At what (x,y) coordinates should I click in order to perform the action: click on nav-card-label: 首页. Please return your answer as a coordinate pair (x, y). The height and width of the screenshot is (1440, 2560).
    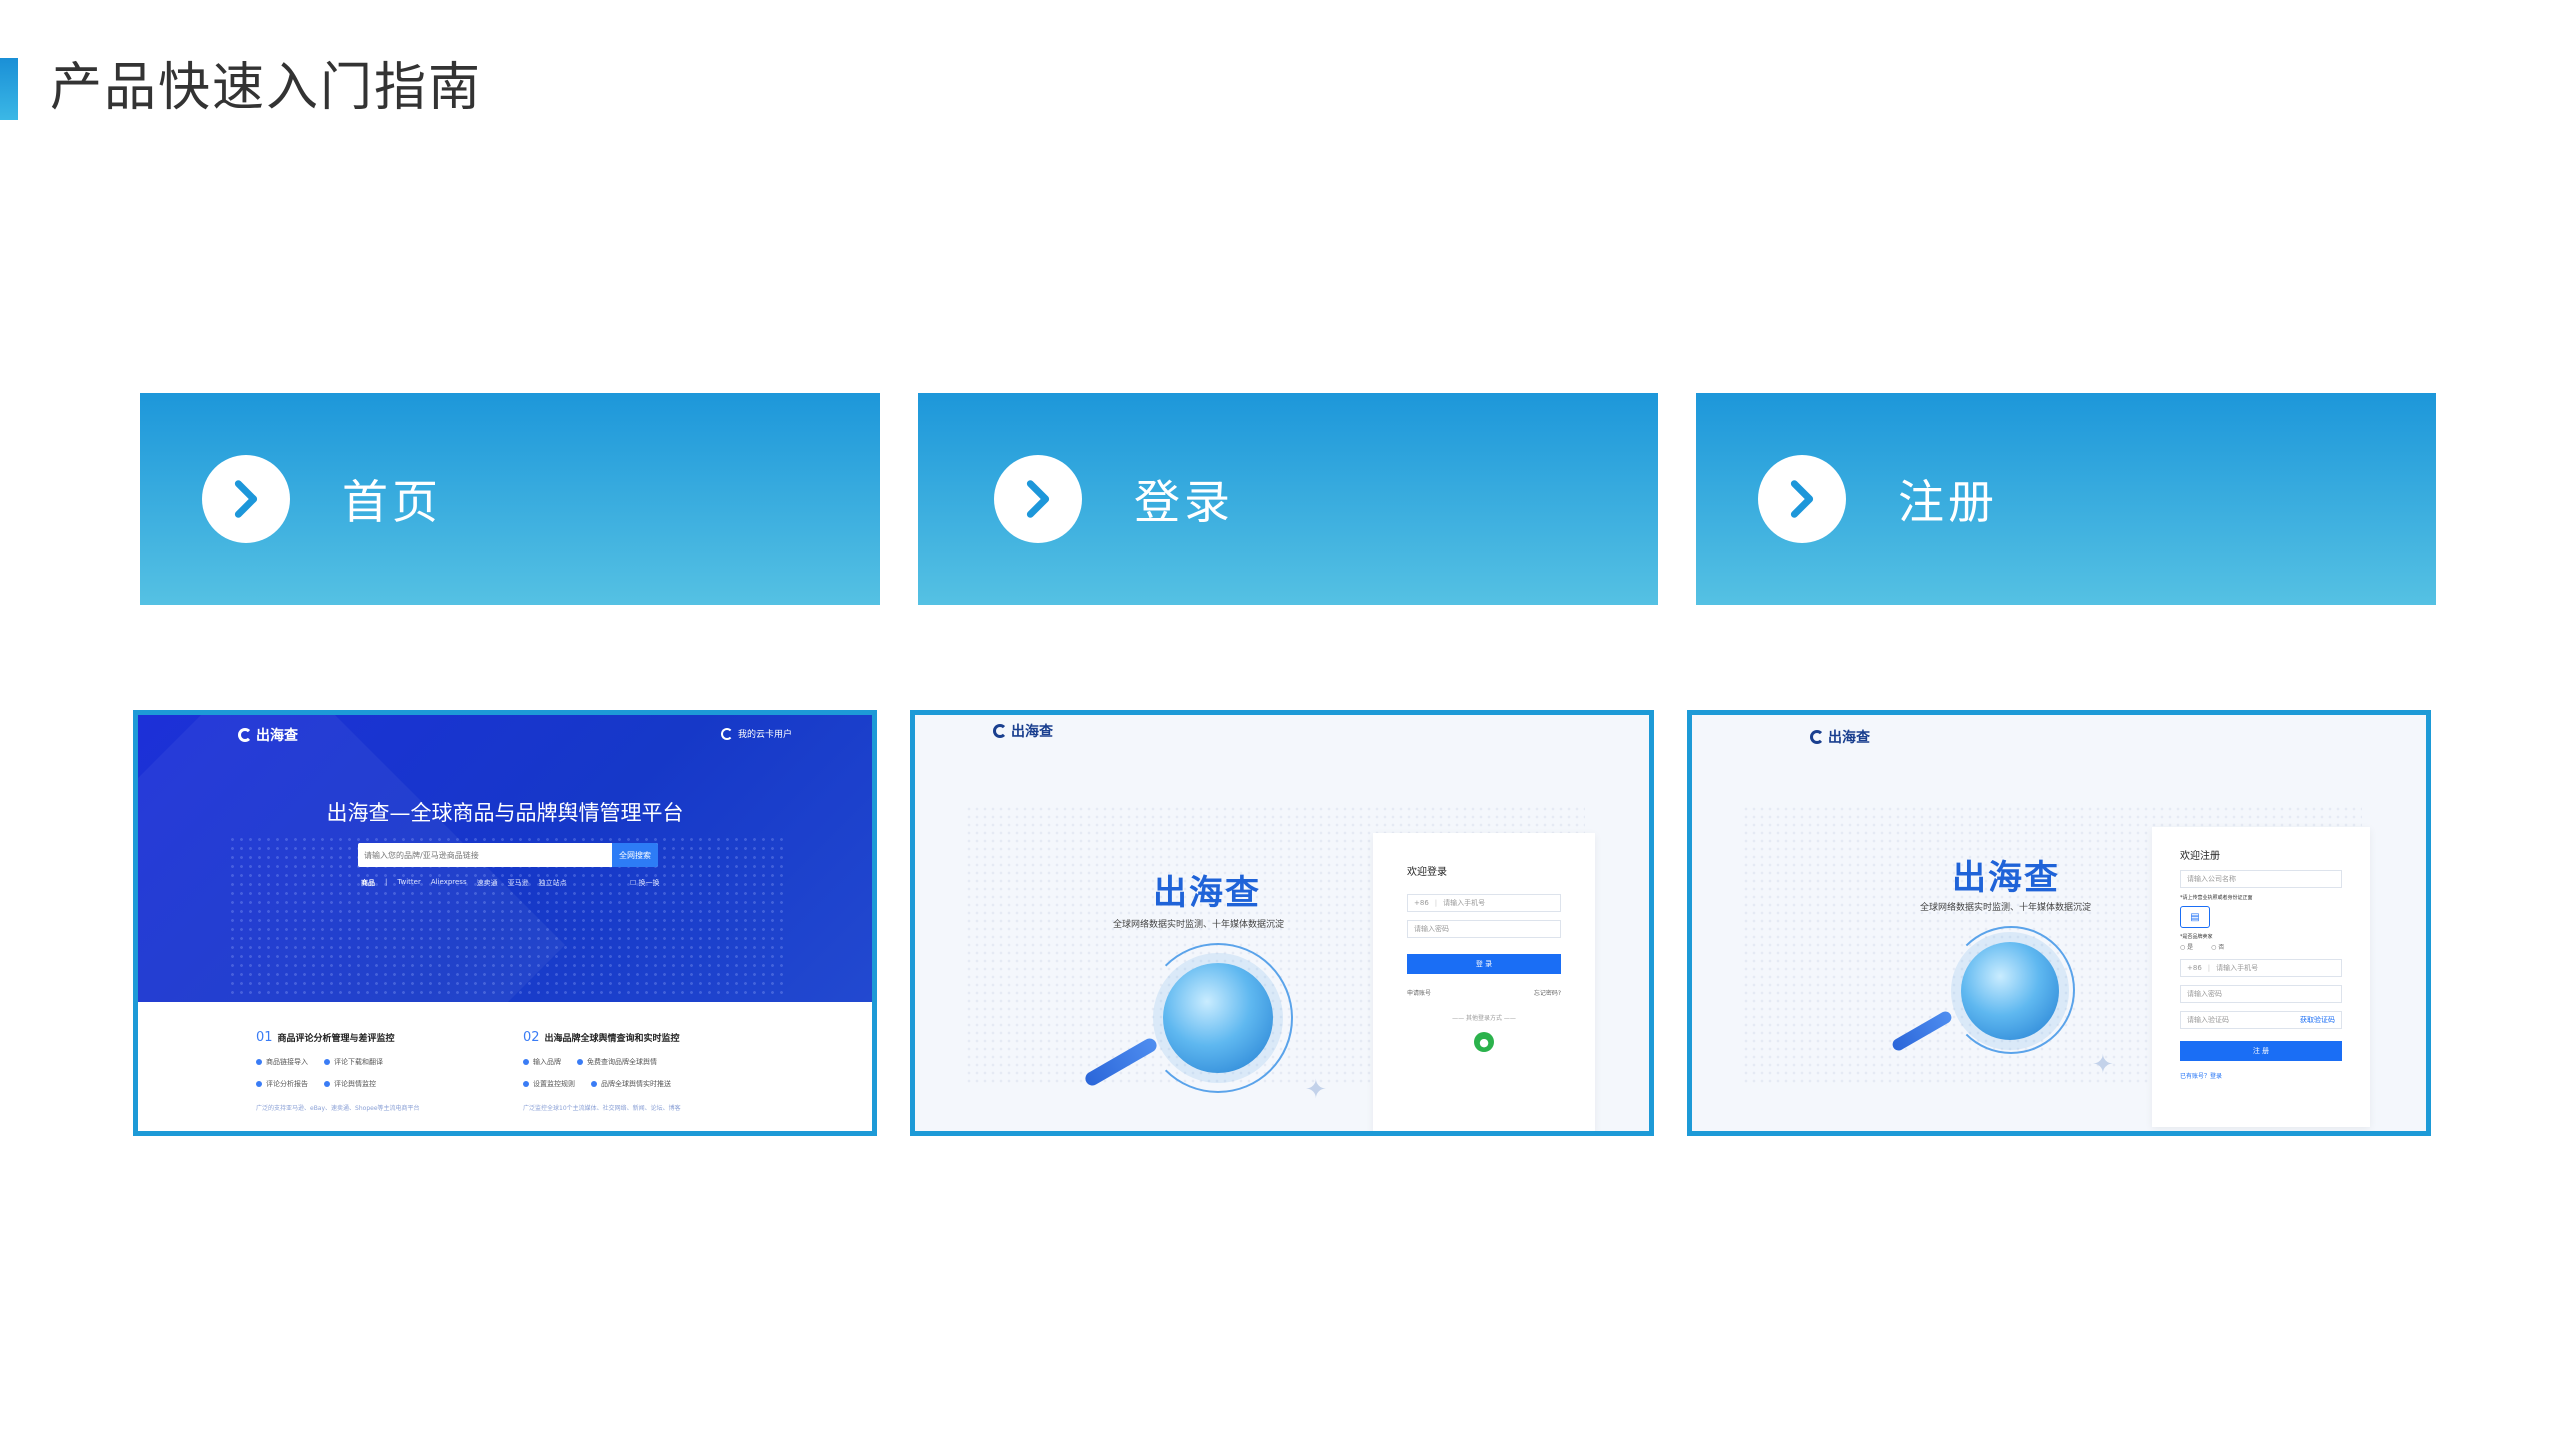
    Looking at the image, I should click on (392, 502).